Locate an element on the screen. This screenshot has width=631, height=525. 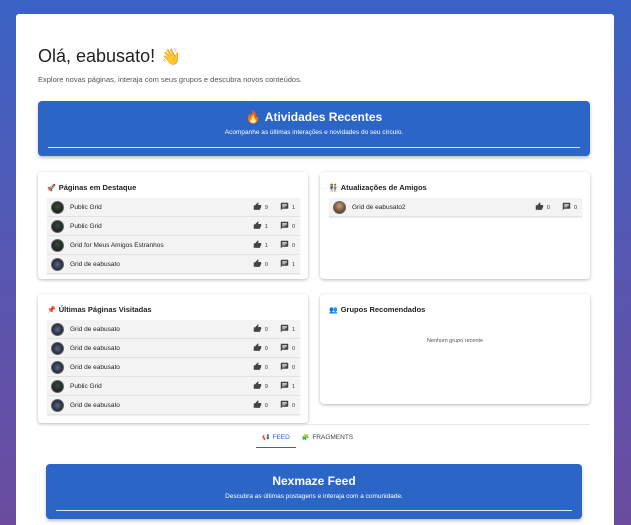
recent-pages-title: 📌 Últimas Páginas Visitadas is located at coordinates (99, 309).